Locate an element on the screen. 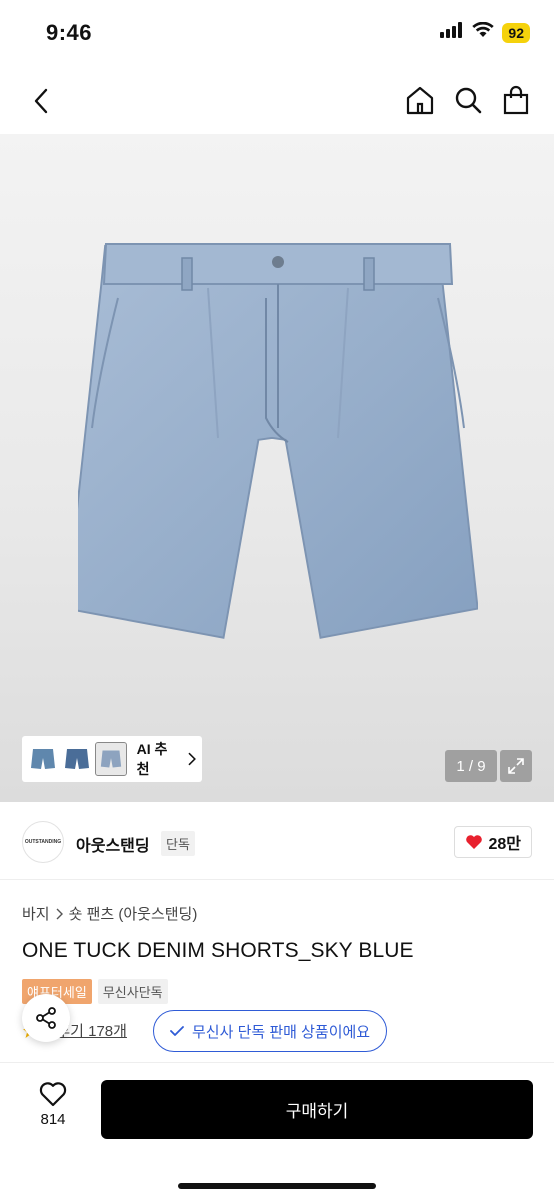 The height and width of the screenshot is (1200, 554). product-title: ONE TUCK DENIM SHORTS_SKY BLUE is located at coordinates (218, 950).